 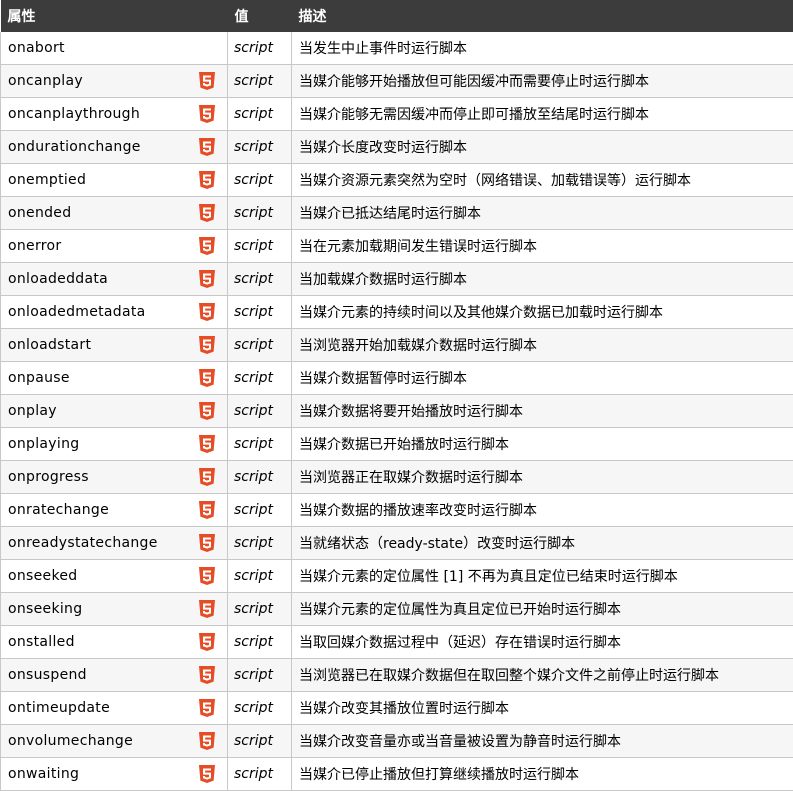 I want to click on attribute-name: onloadedmetadata, so click(x=77, y=312).